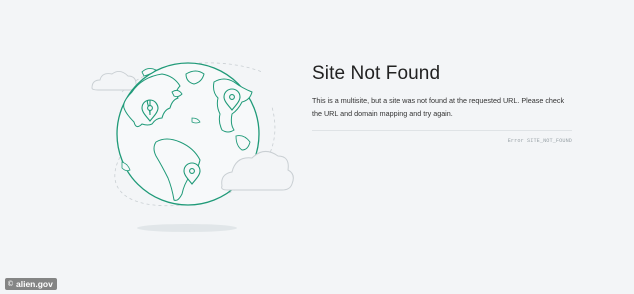 The height and width of the screenshot is (294, 634). What do you see at coordinates (442, 141) in the screenshot?
I see `error-code-line: Error SITE_NOT_FOUND` at bounding box center [442, 141].